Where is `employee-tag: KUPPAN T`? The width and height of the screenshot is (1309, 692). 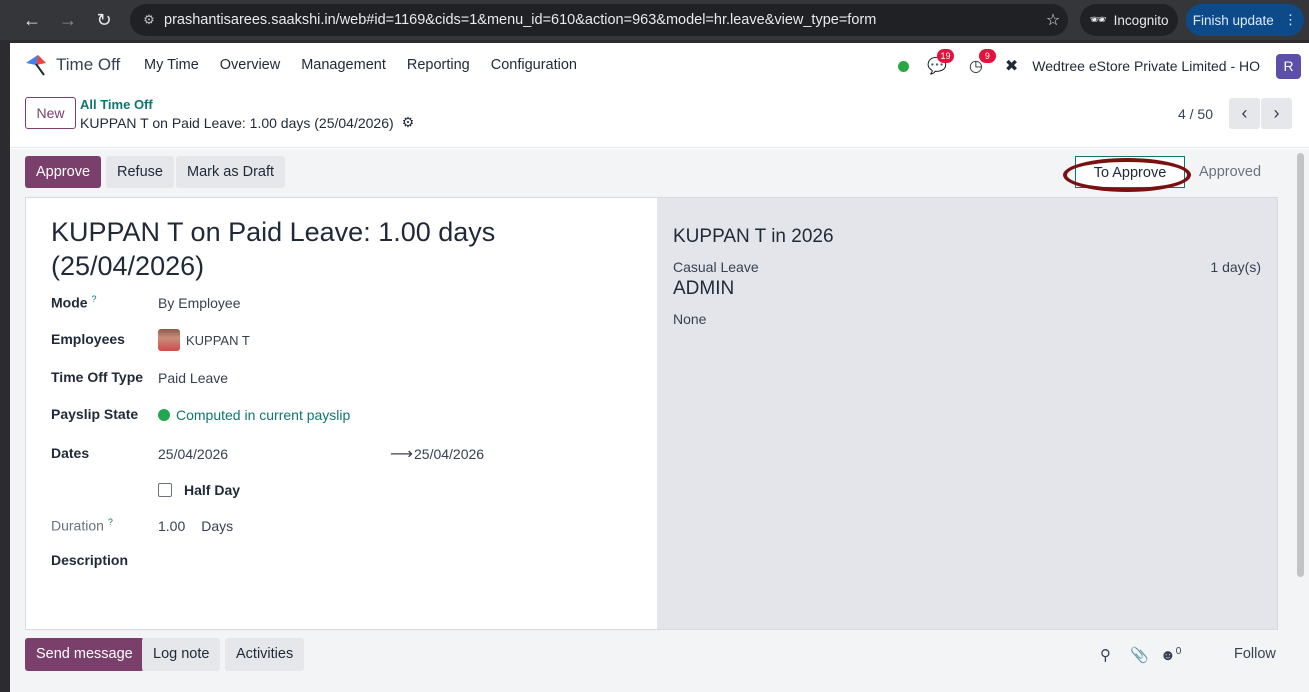 employee-tag: KUPPAN T is located at coordinates (218, 340).